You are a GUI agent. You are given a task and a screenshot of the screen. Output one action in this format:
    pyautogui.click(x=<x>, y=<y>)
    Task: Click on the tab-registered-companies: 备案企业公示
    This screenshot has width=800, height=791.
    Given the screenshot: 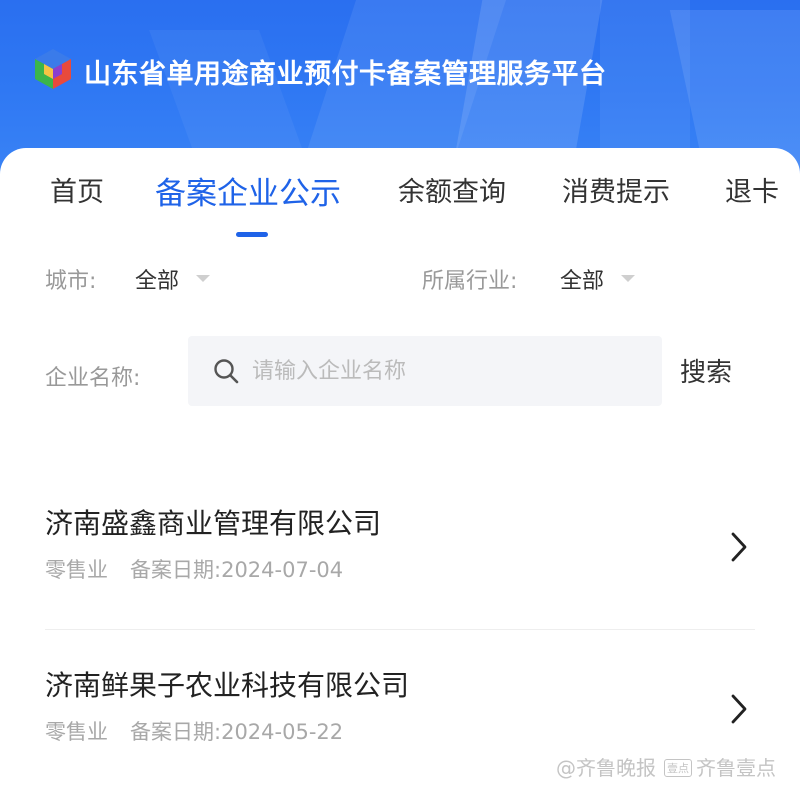 What is the action you would take?
    pyautogui.click(x=248, y=190)
    